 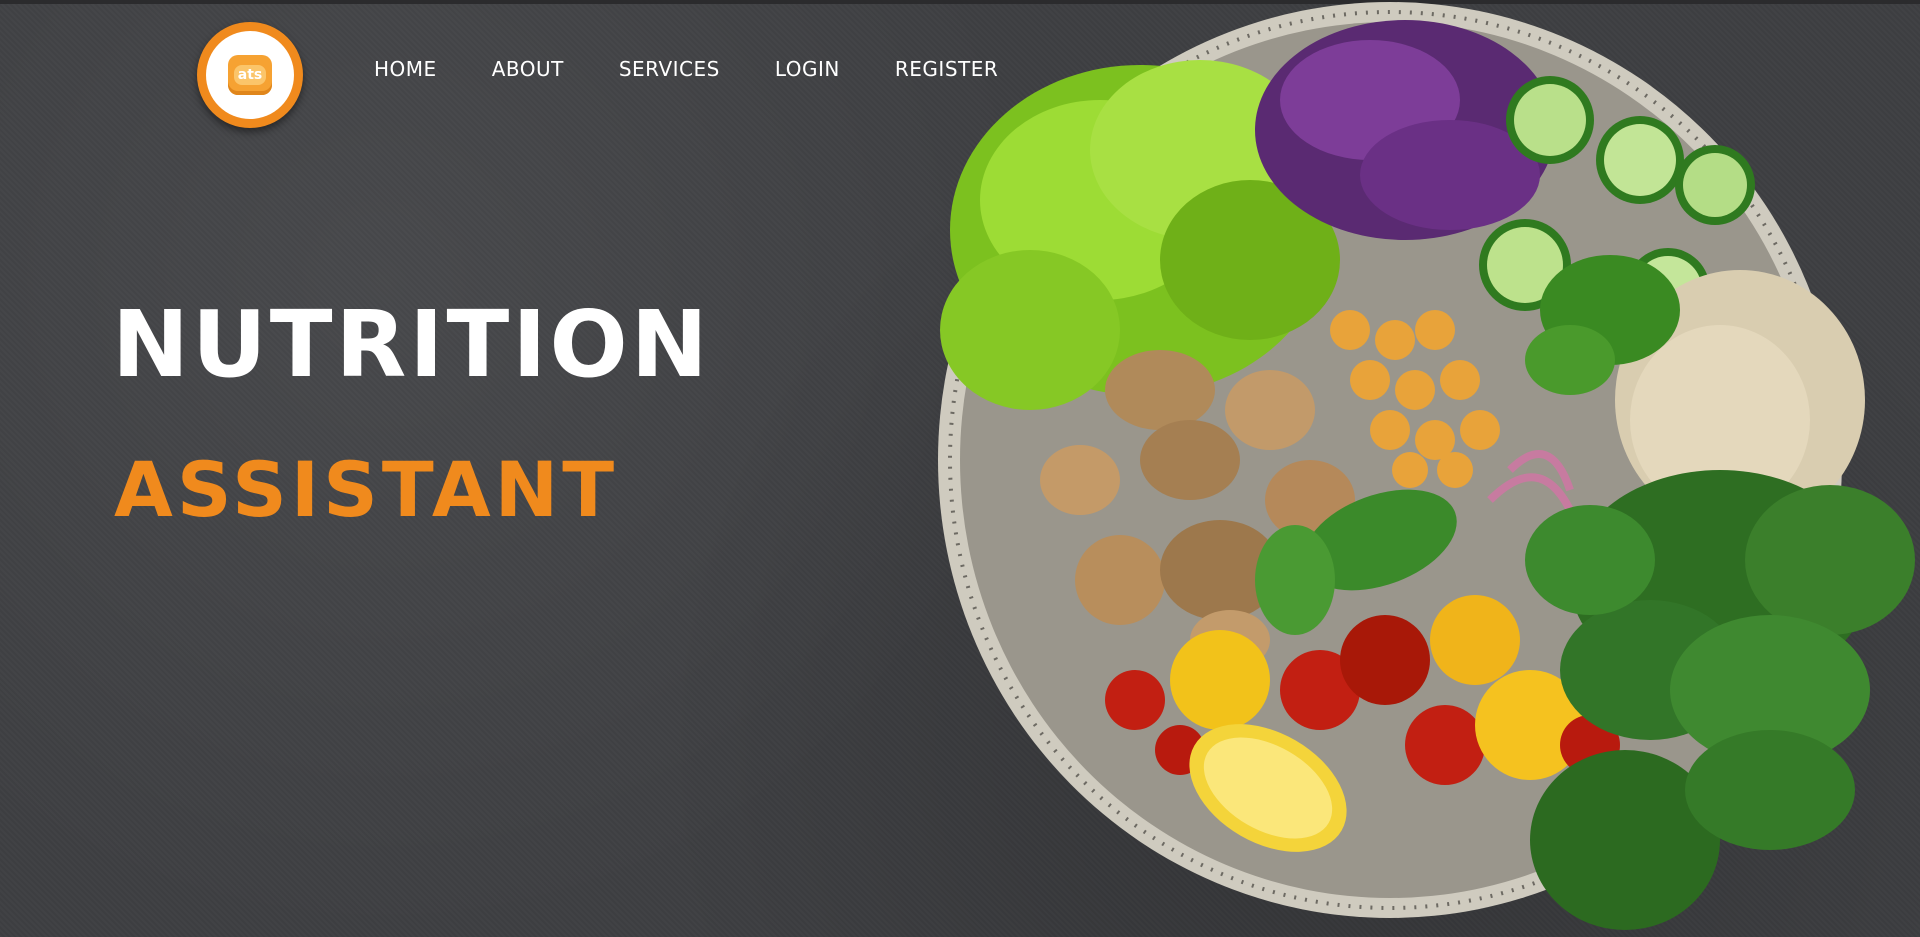 What do you see at coordinates (669, 69) in the screenshot?
I see `nav-services: SERVICES` at bounding box center [669, 69].